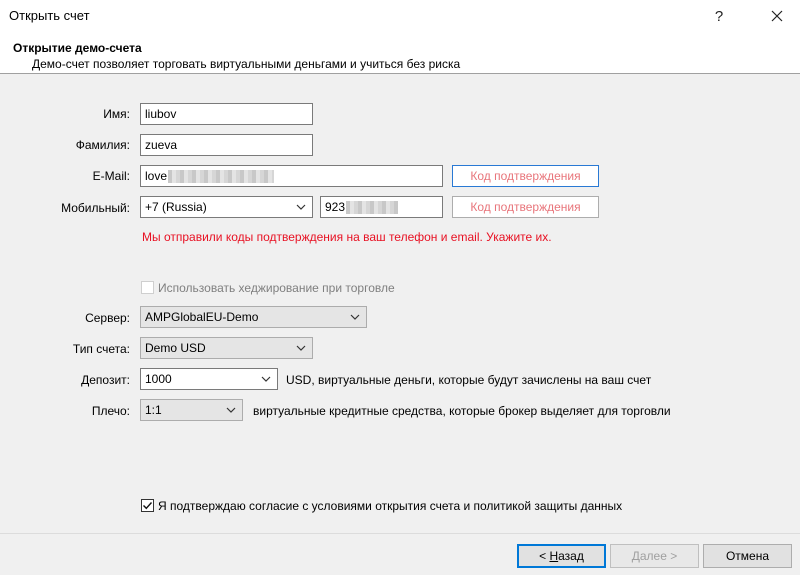 The height and width of the screenshot is (575, 800). I want to click on close-button, so click(777, 16).